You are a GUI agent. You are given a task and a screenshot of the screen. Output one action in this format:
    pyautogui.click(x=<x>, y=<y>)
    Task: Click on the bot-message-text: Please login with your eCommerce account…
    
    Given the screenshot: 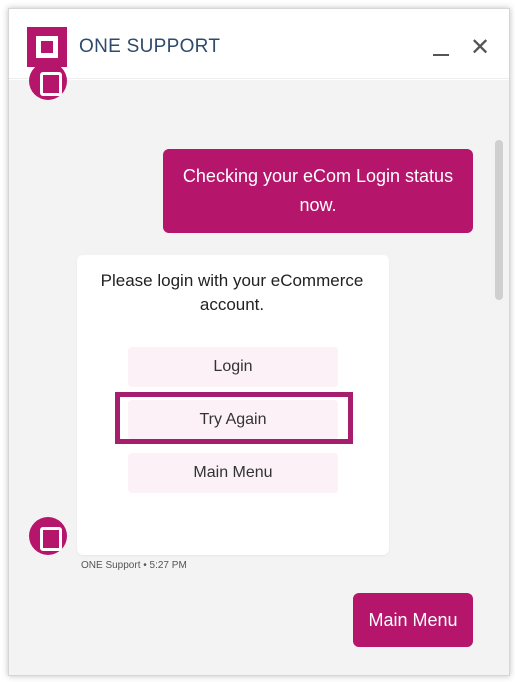 What is the action you would take?
    pyautogui.click(x=232, y=292)
    